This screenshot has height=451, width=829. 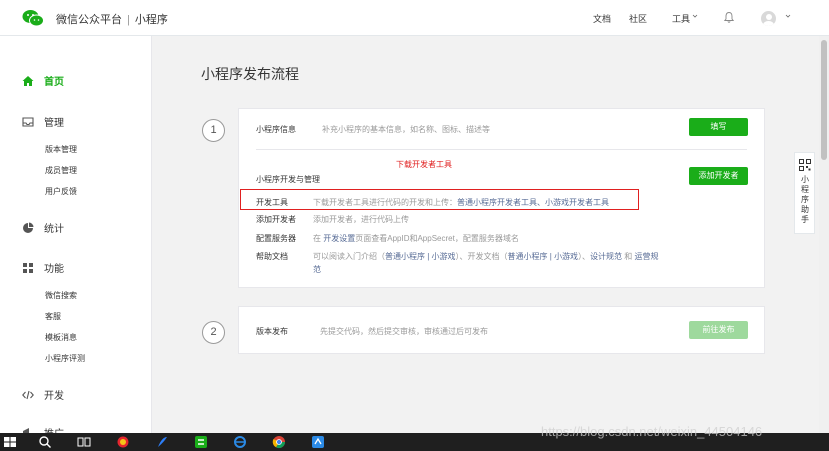 I want to click on help-close-text: ）、, so click(x=584, y=256).